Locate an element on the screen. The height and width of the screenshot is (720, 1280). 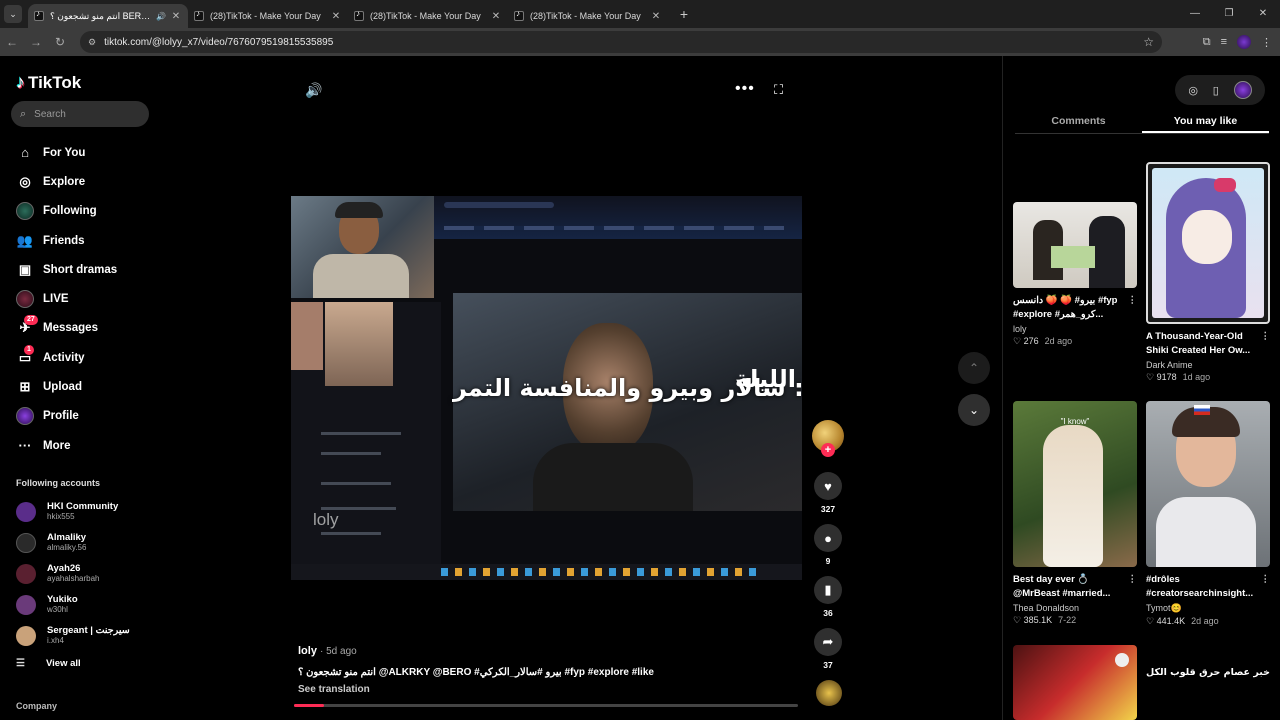
fullscreen-icon: ⛶ is located at coordinates (778, 90).